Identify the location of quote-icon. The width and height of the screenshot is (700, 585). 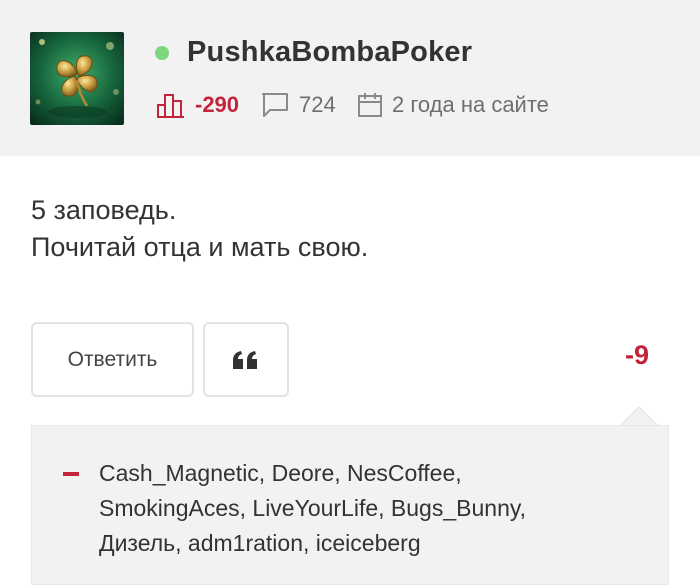
(245, 359).